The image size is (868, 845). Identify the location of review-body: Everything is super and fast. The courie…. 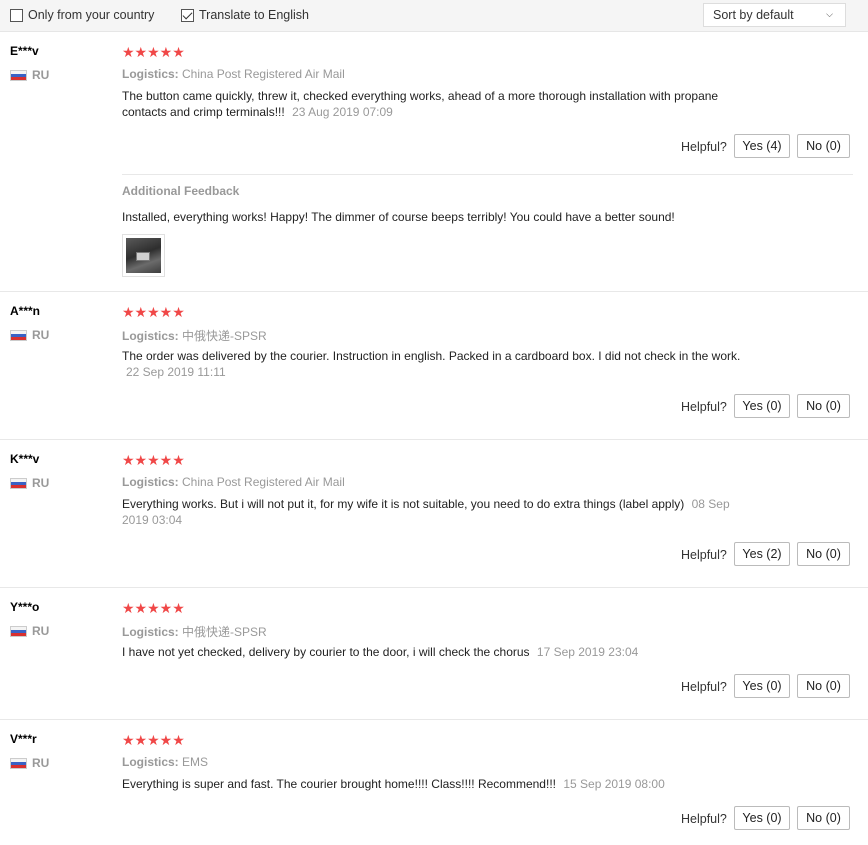
(339, 784).